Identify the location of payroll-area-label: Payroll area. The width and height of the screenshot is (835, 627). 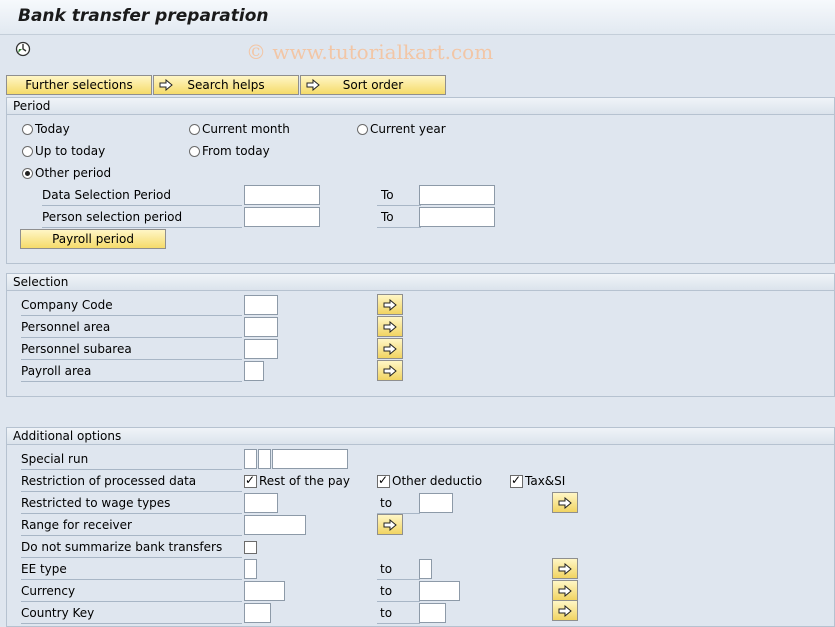
(131, 371).